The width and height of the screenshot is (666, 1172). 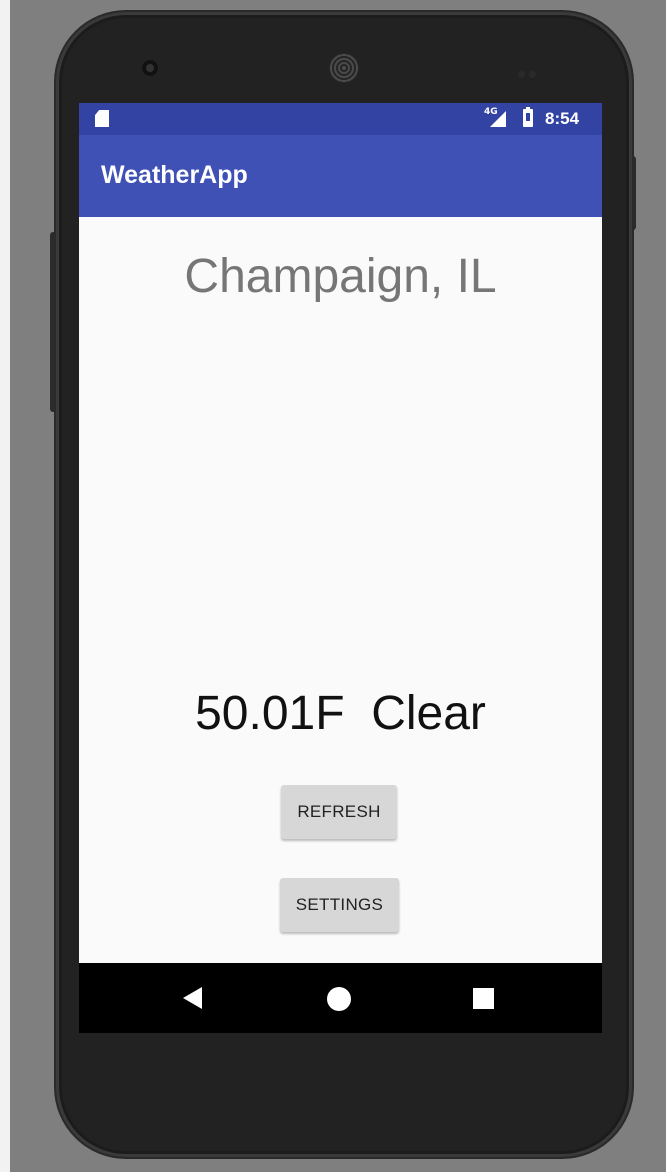 I want to click on back-icon, so click(x=192, y=998).